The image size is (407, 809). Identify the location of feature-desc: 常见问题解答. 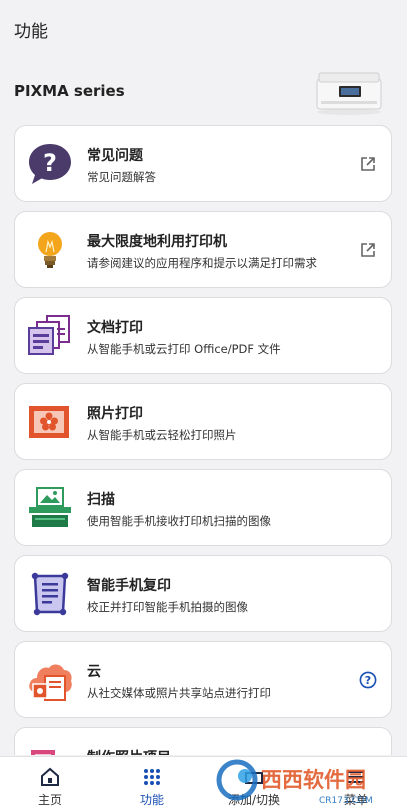
(121, 177).